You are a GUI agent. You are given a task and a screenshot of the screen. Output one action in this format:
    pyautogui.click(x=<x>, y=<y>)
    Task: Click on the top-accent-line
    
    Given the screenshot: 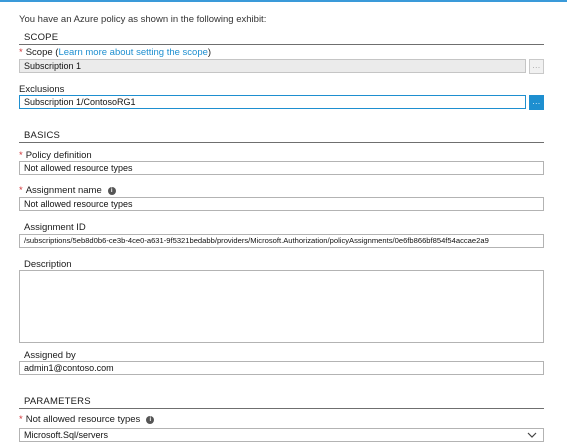 What is the action you would take?
    pyautogui.click(x=283, y=1)
    